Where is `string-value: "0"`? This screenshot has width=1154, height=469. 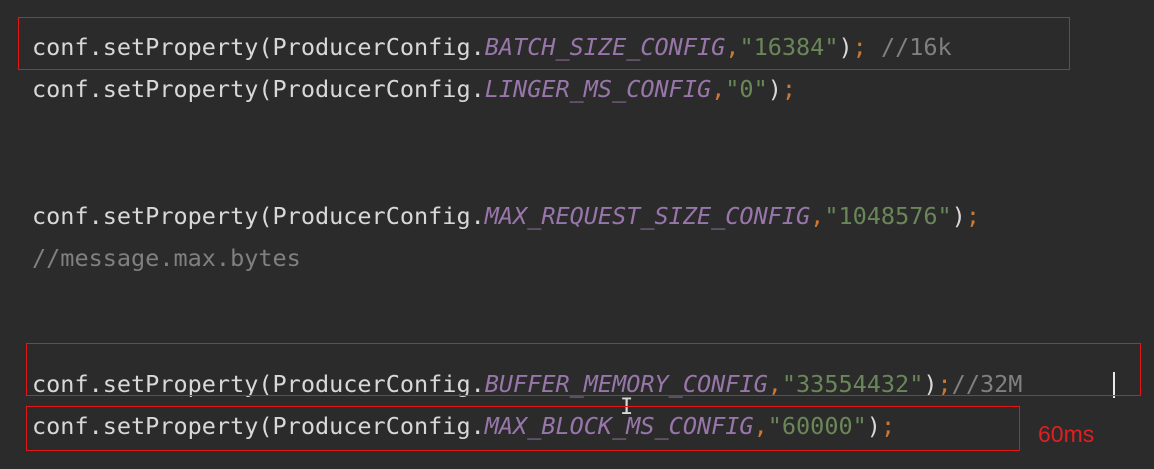 string-value: "0" is located at coordinates (746, 89).